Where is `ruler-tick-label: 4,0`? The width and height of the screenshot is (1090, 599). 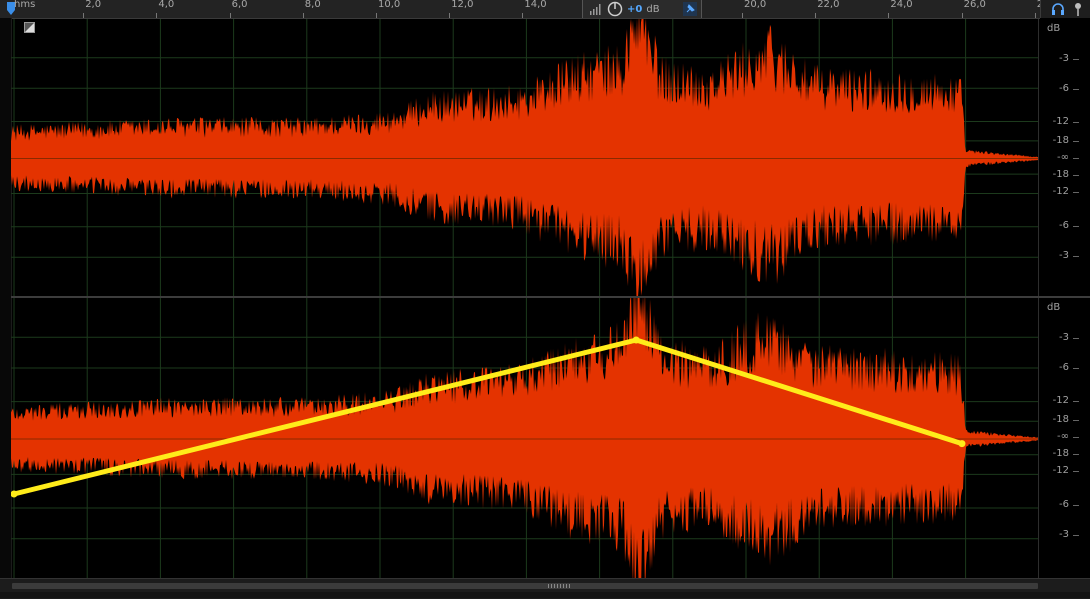 ruler-tick-label: 4,0 is located at coordinates (166, 5).